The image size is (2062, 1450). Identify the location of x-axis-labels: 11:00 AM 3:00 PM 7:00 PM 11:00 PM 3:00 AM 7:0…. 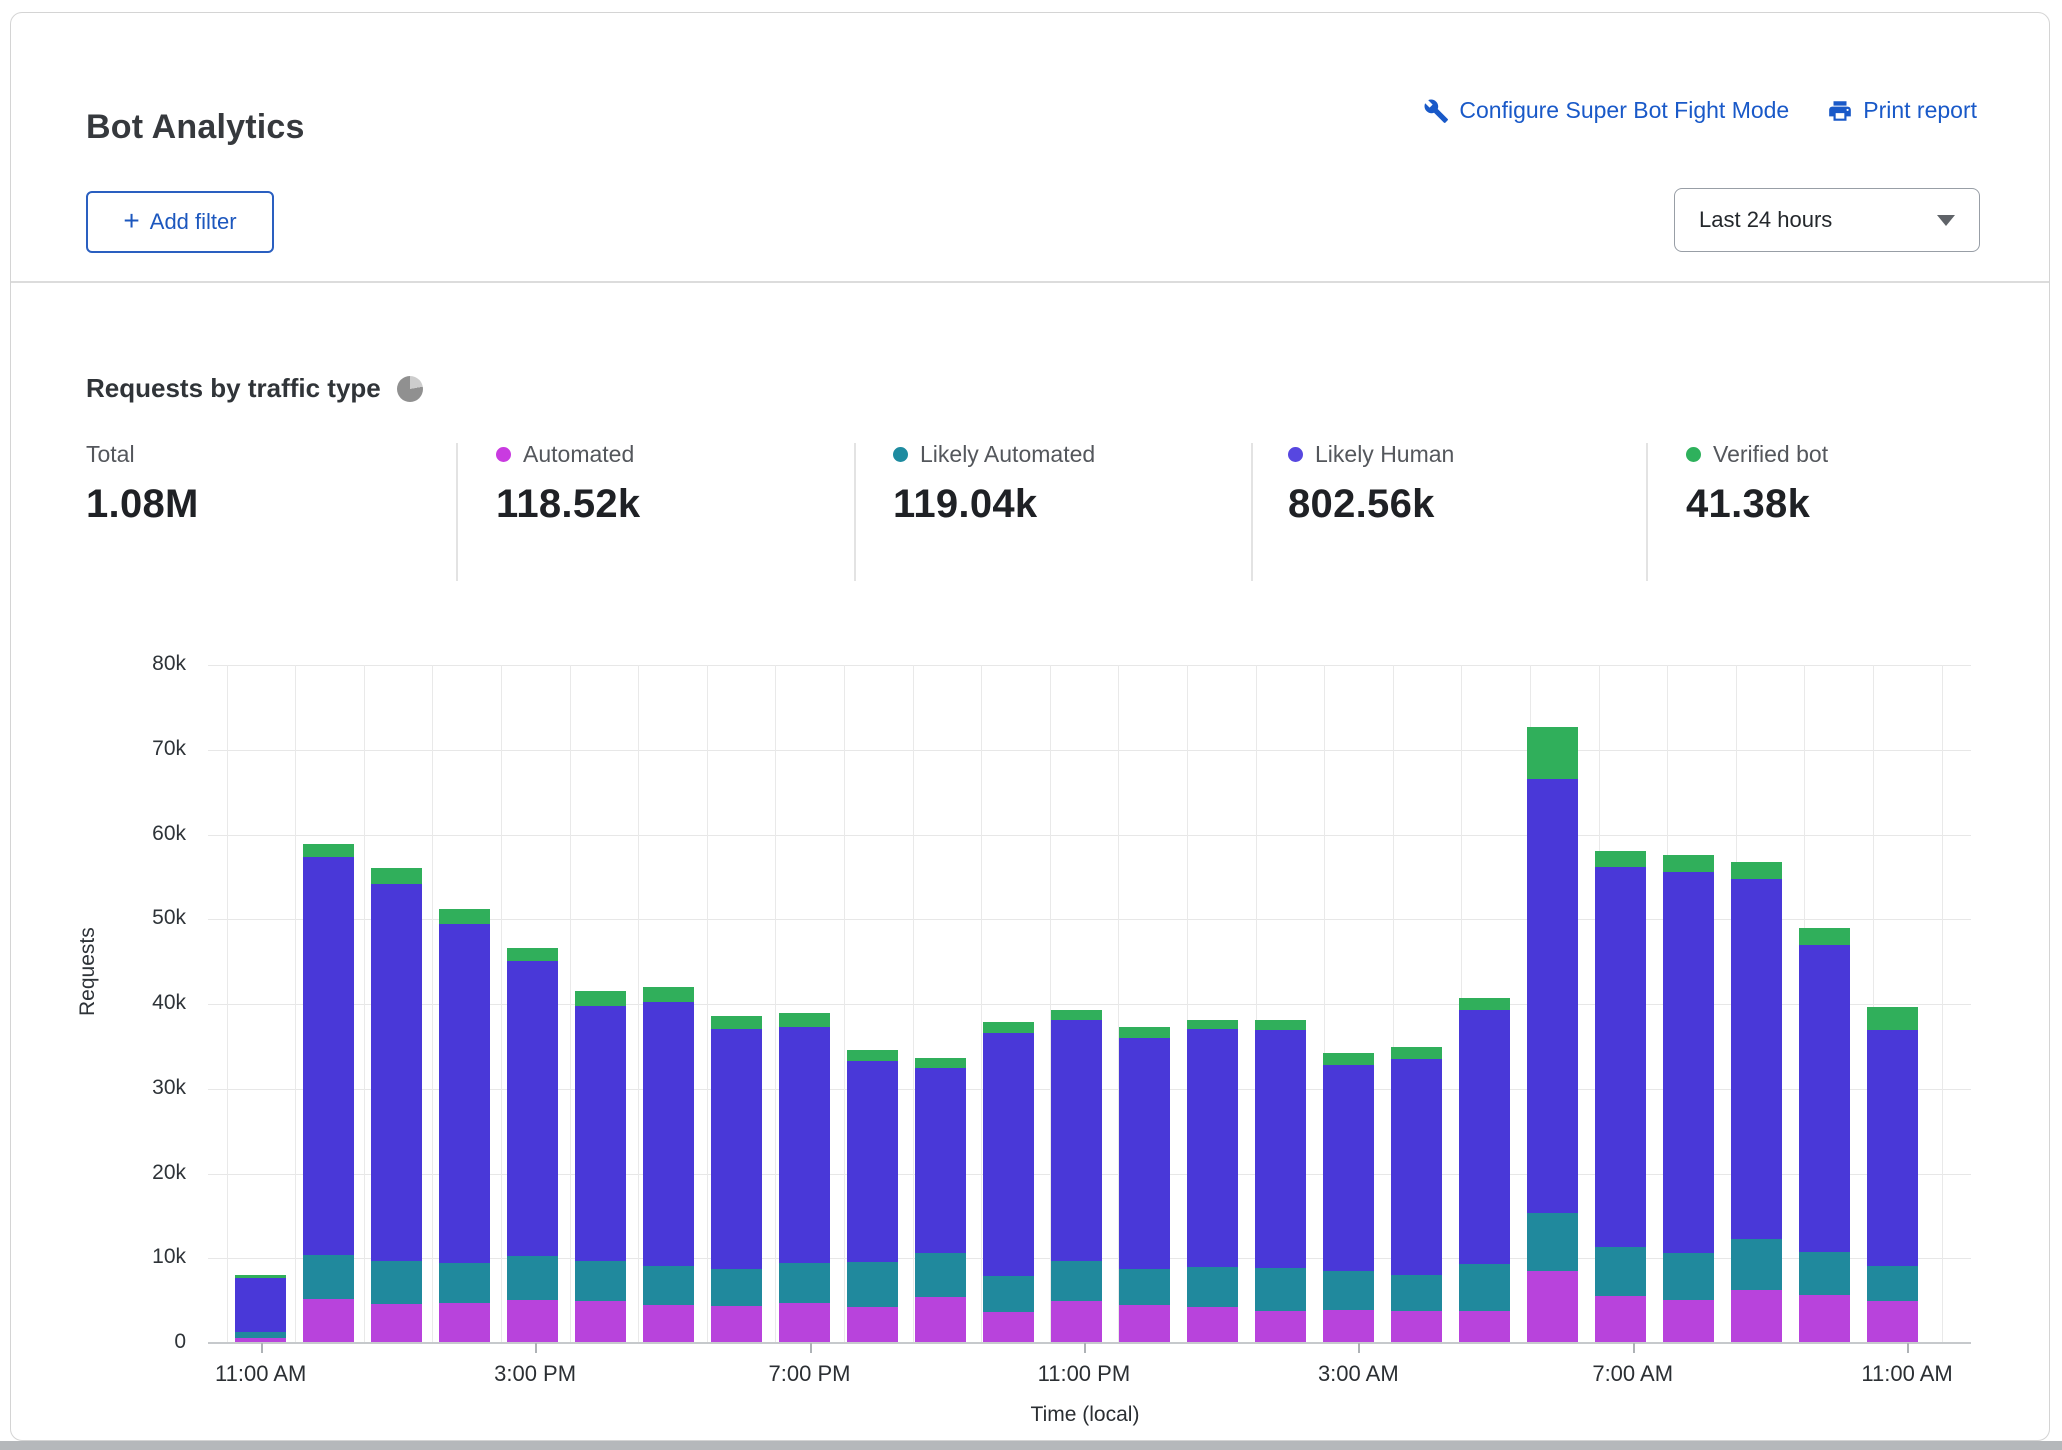
(1084, 1376).